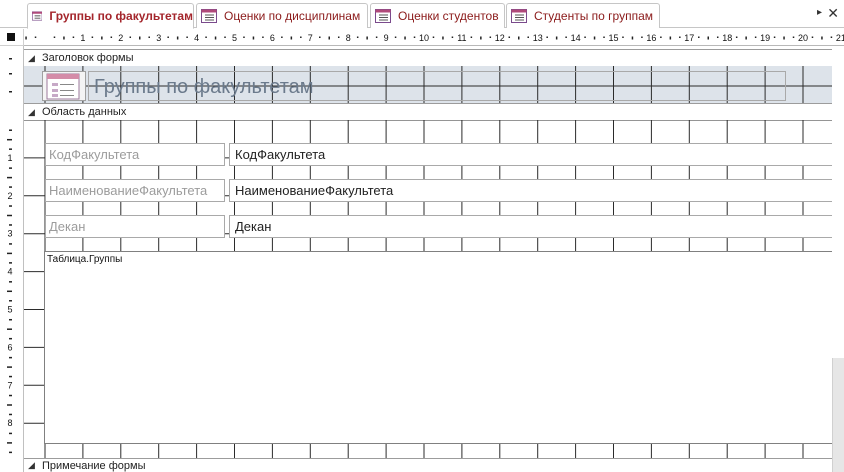 Image resolution: width=844 pixels, height=472 pixels. What do you see at coordinates (833, 13) in the screenshot?
I see `close-icon: ✕` at bounding box center [833, 13].